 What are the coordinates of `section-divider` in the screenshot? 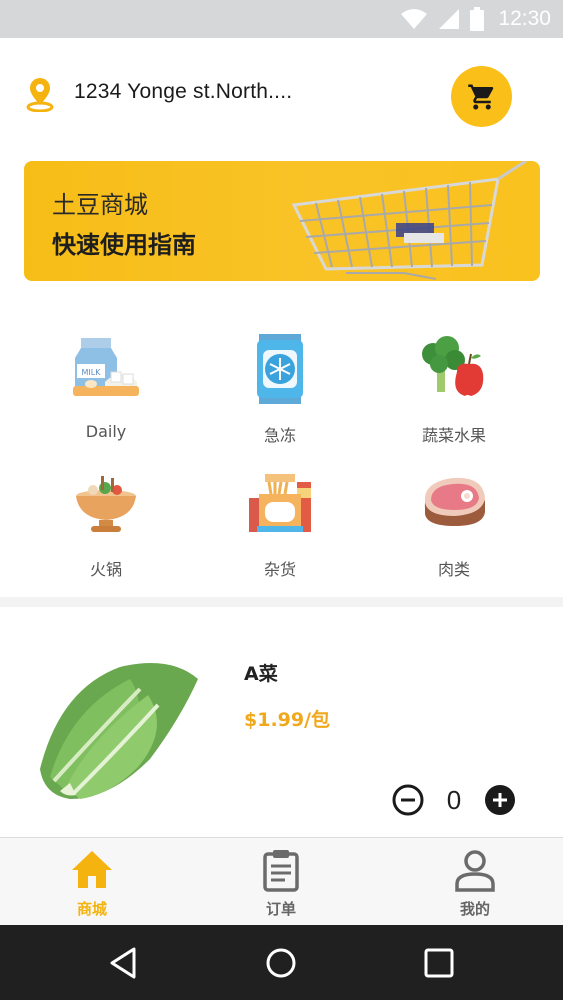 It's located at (281, 602).